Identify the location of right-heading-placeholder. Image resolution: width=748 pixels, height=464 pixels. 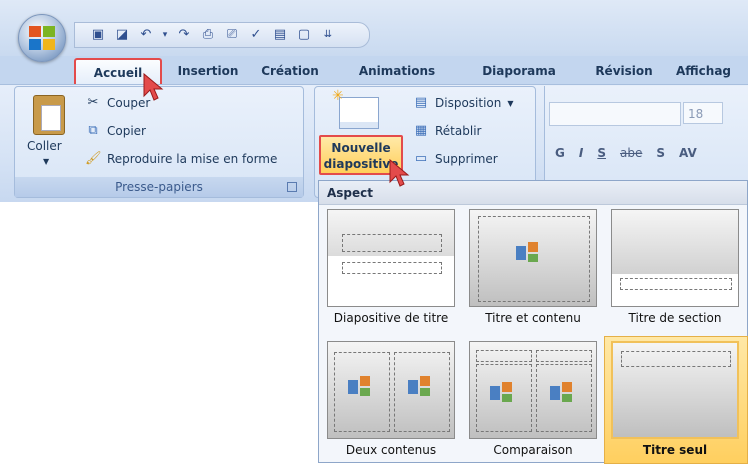
(564, 356).